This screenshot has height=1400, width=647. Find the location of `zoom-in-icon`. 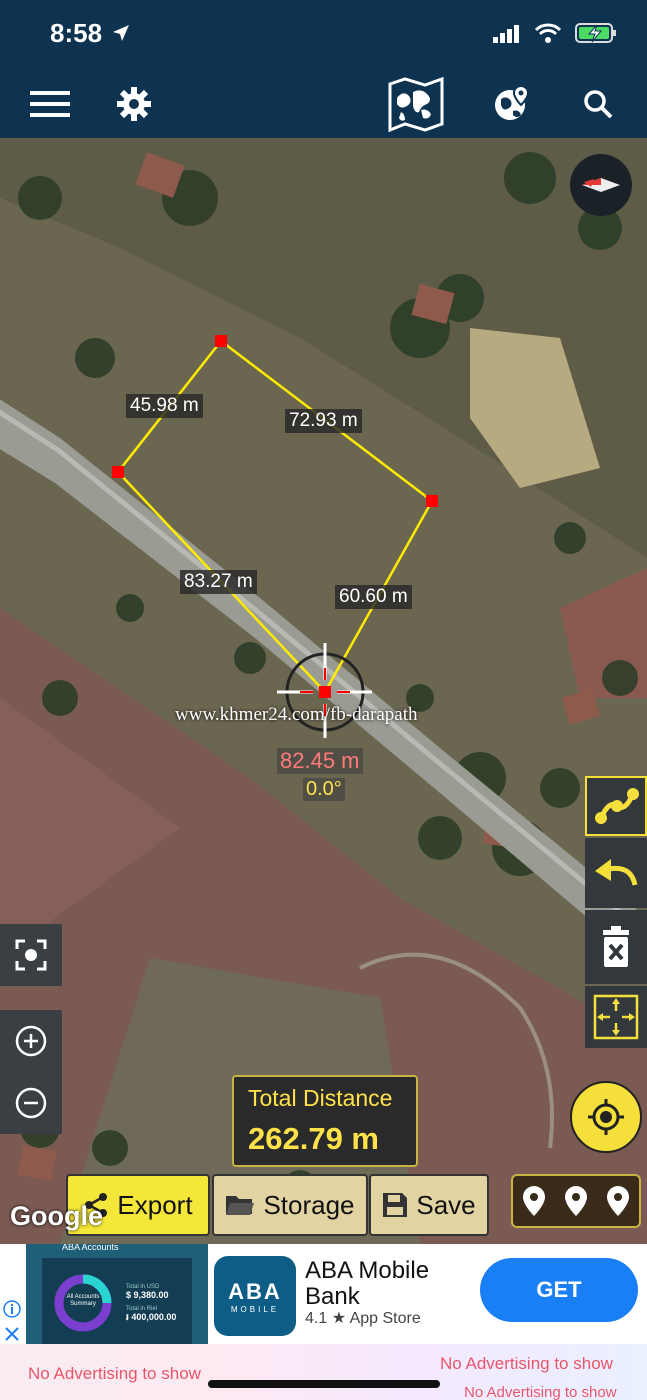

zoom-in-icon is located at coordinates (31, 1041).